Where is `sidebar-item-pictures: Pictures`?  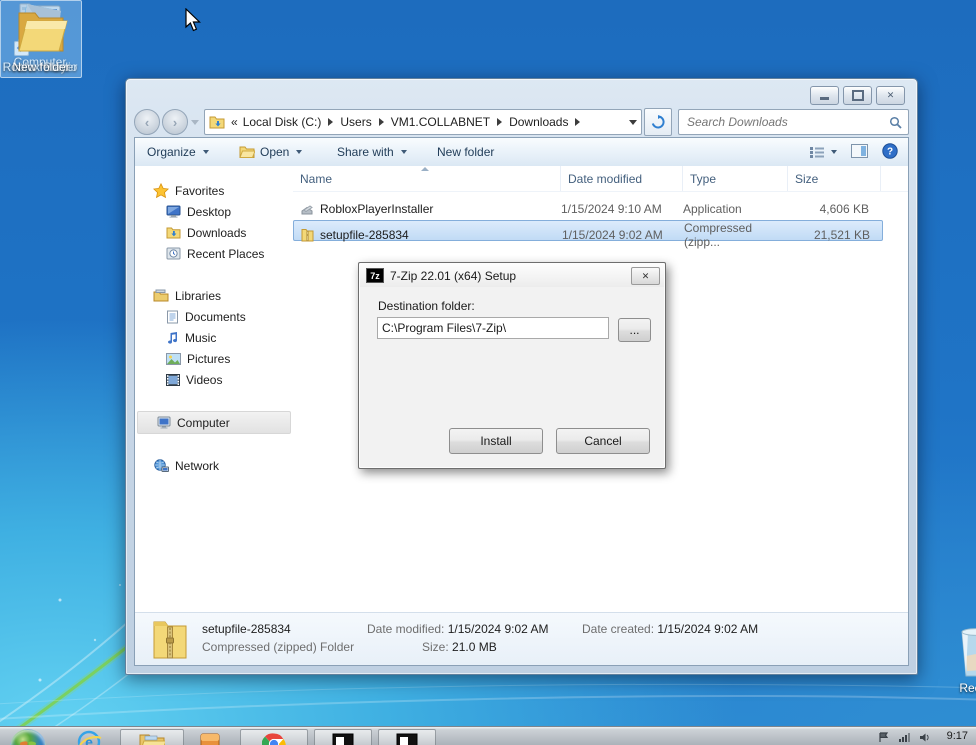
sidebar-item-pictures: Pictures is located at coordinates (214, 358).